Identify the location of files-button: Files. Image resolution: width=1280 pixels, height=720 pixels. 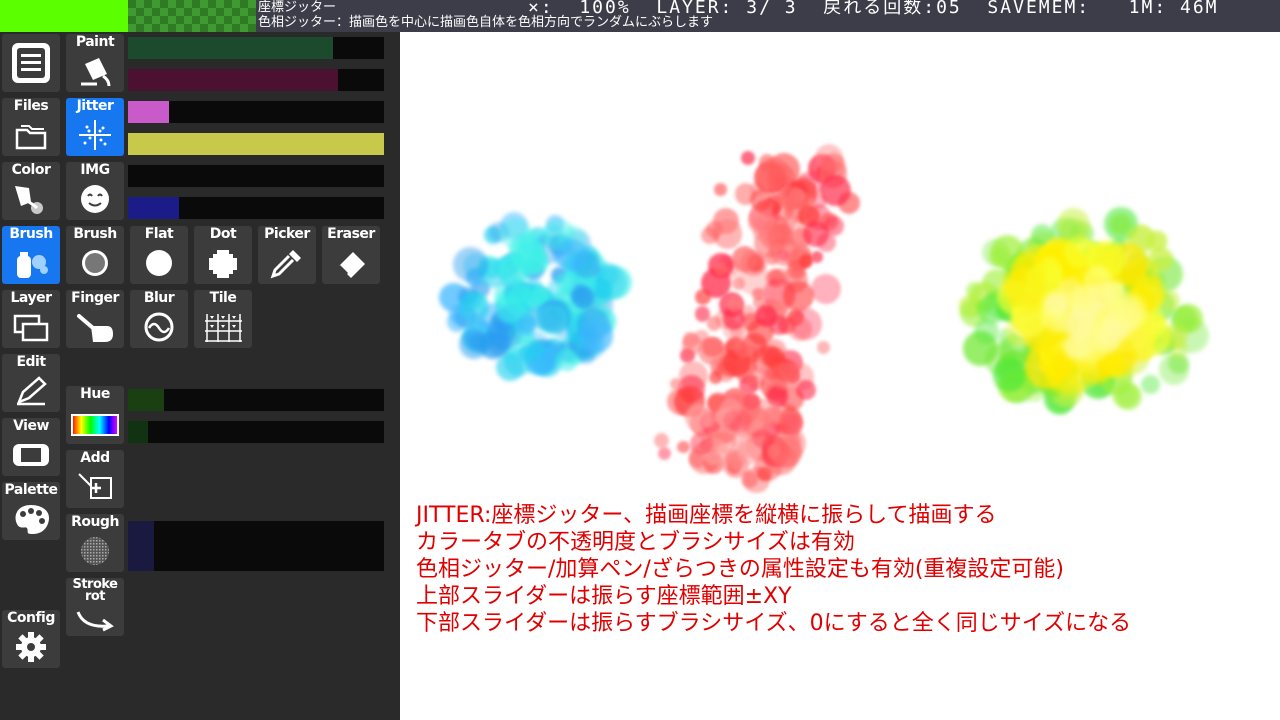
(31, 127).